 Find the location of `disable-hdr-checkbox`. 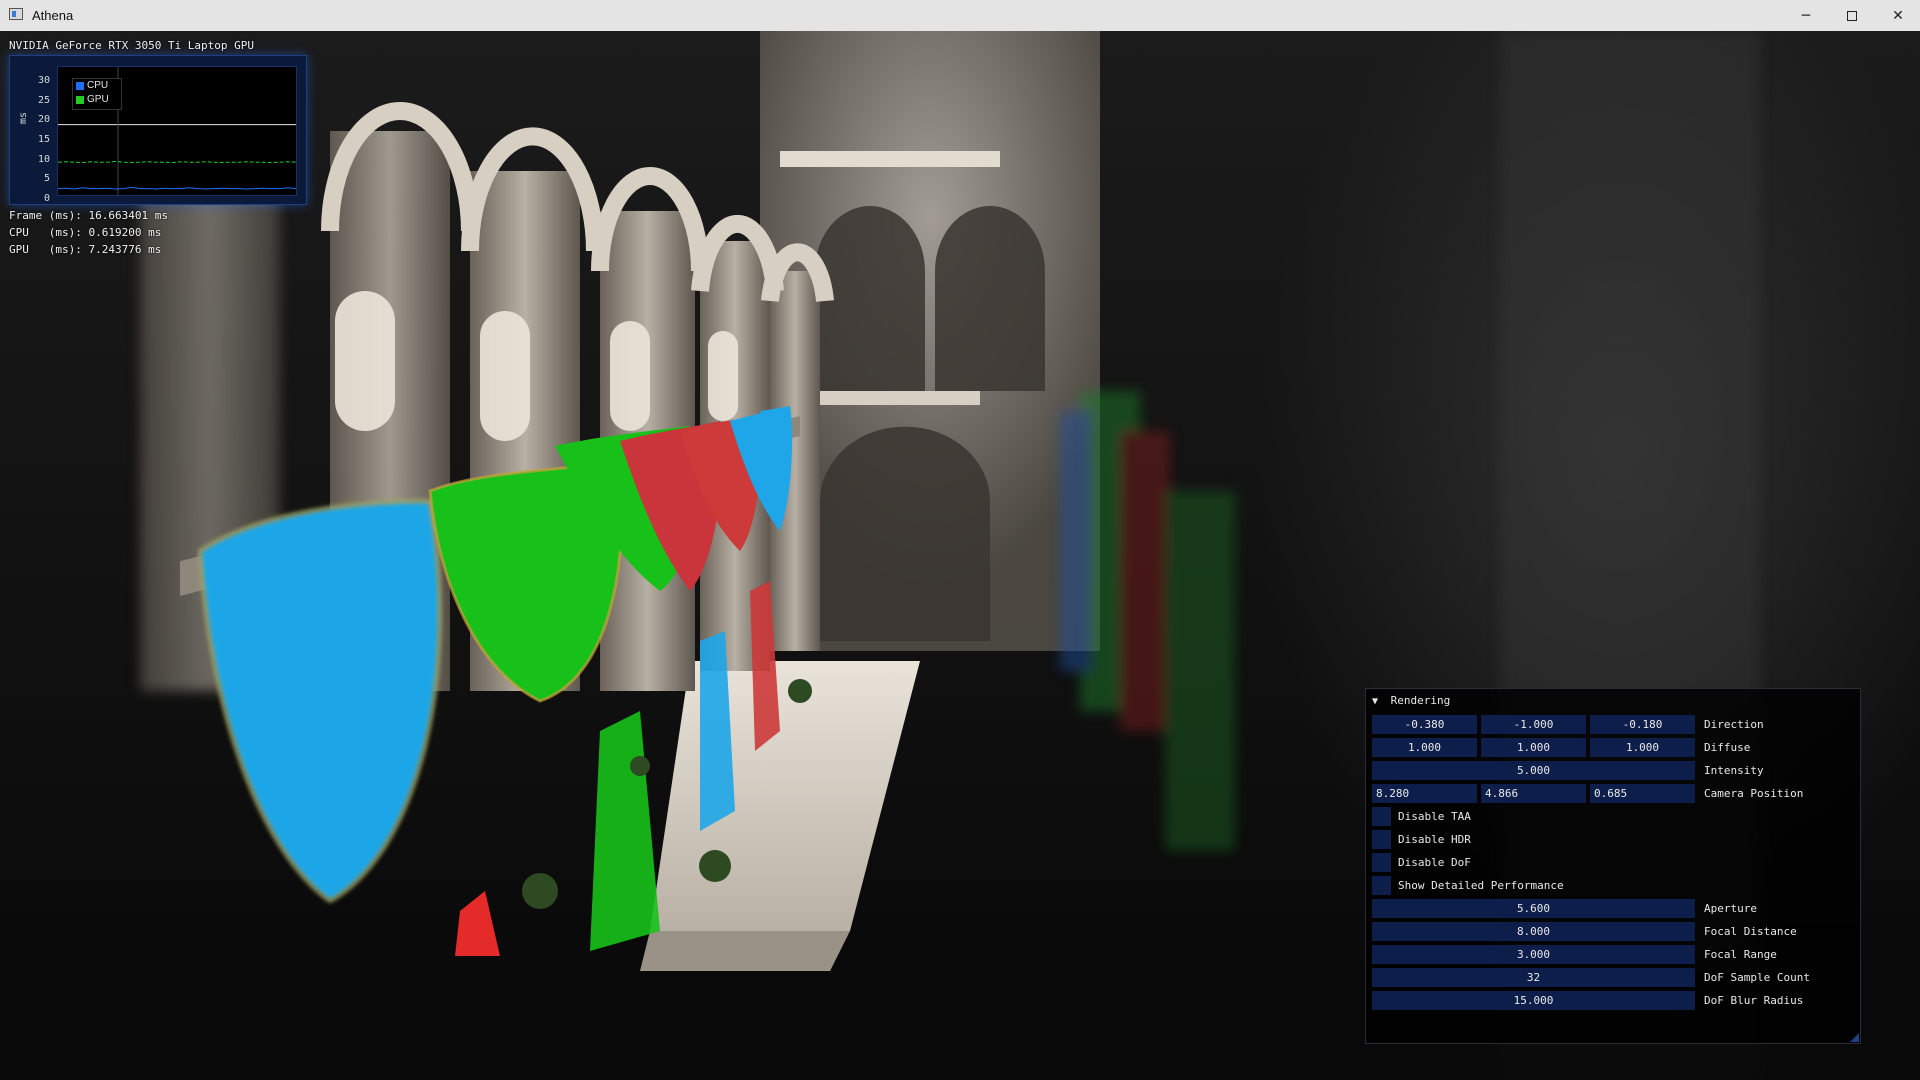

disable-hdr-checkbox is located at coordinates (1381, 839).